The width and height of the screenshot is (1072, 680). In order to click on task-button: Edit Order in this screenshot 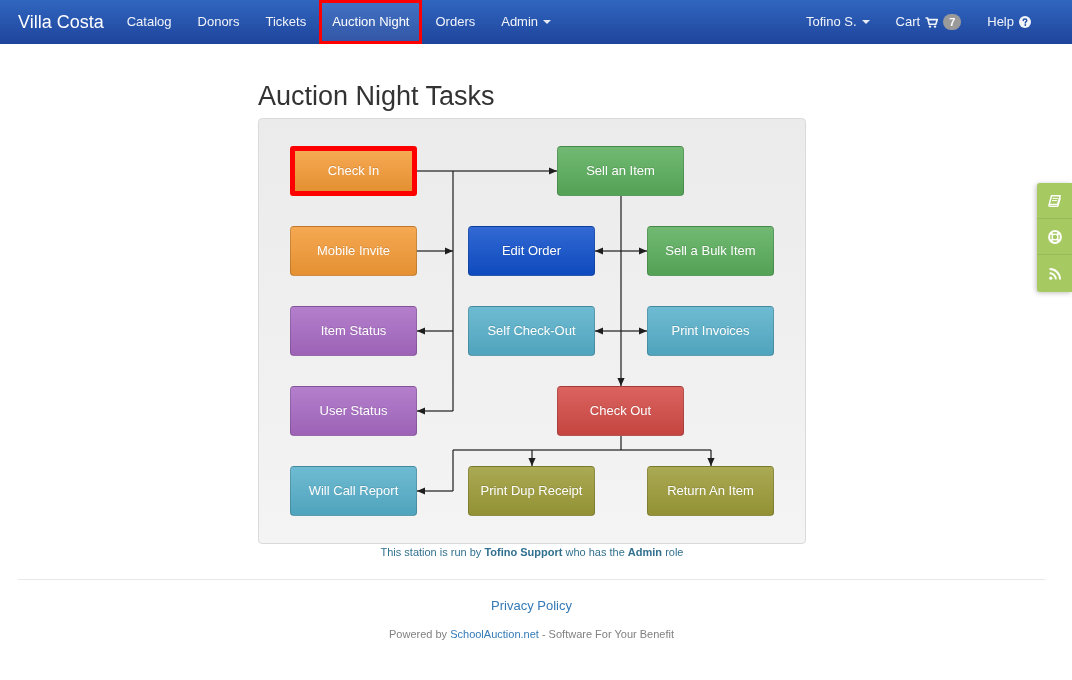, I will do `click(531, 251)`.